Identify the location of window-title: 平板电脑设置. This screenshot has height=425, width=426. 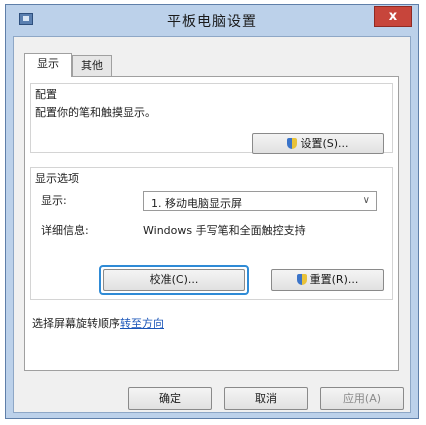
(212, 22).